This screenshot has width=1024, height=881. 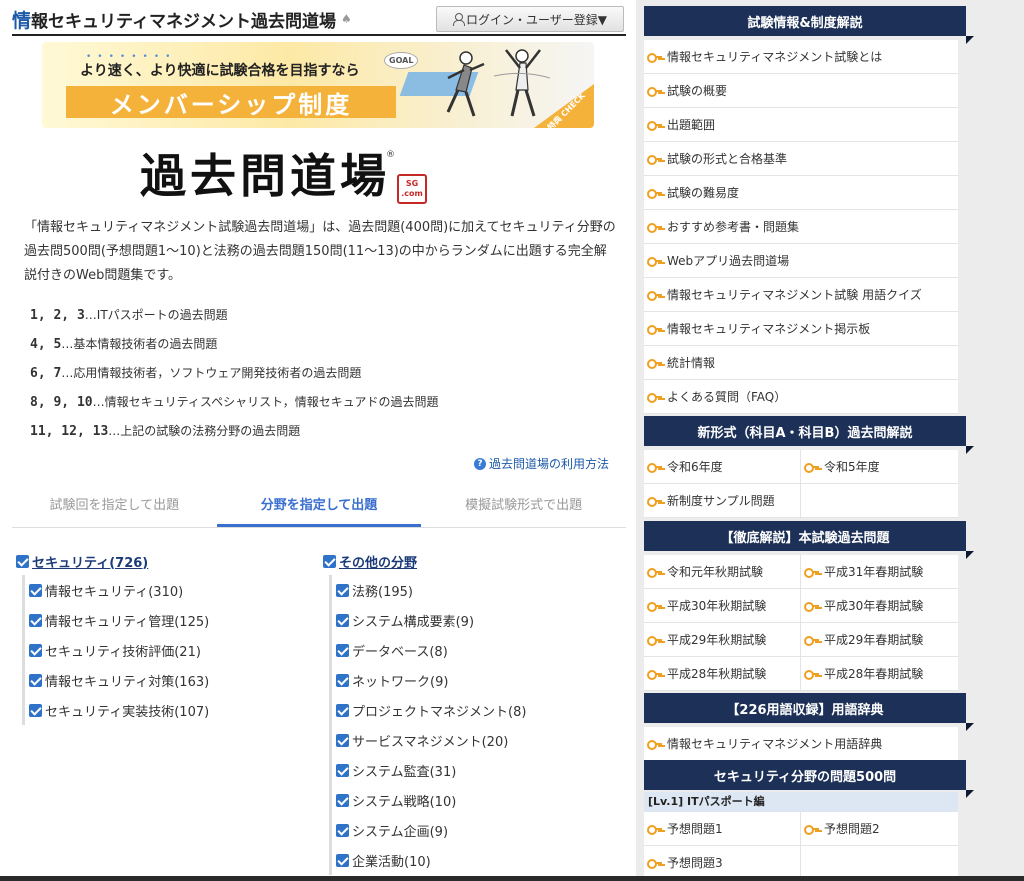 What do you see at coordinates (346, 19) in the screenshot?
I see `spade-icon: ♠` at bounding box center [346, 19].